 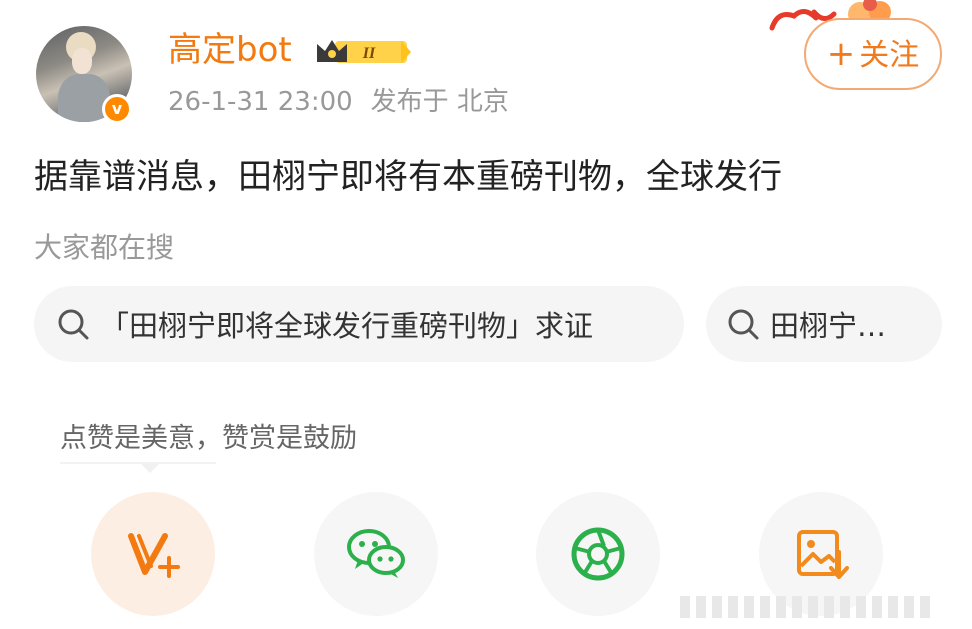 What do you see at coordinates (150, 468) in the screenshot?
I see `tip-arrow-icon` at bounding box center [150, 468].